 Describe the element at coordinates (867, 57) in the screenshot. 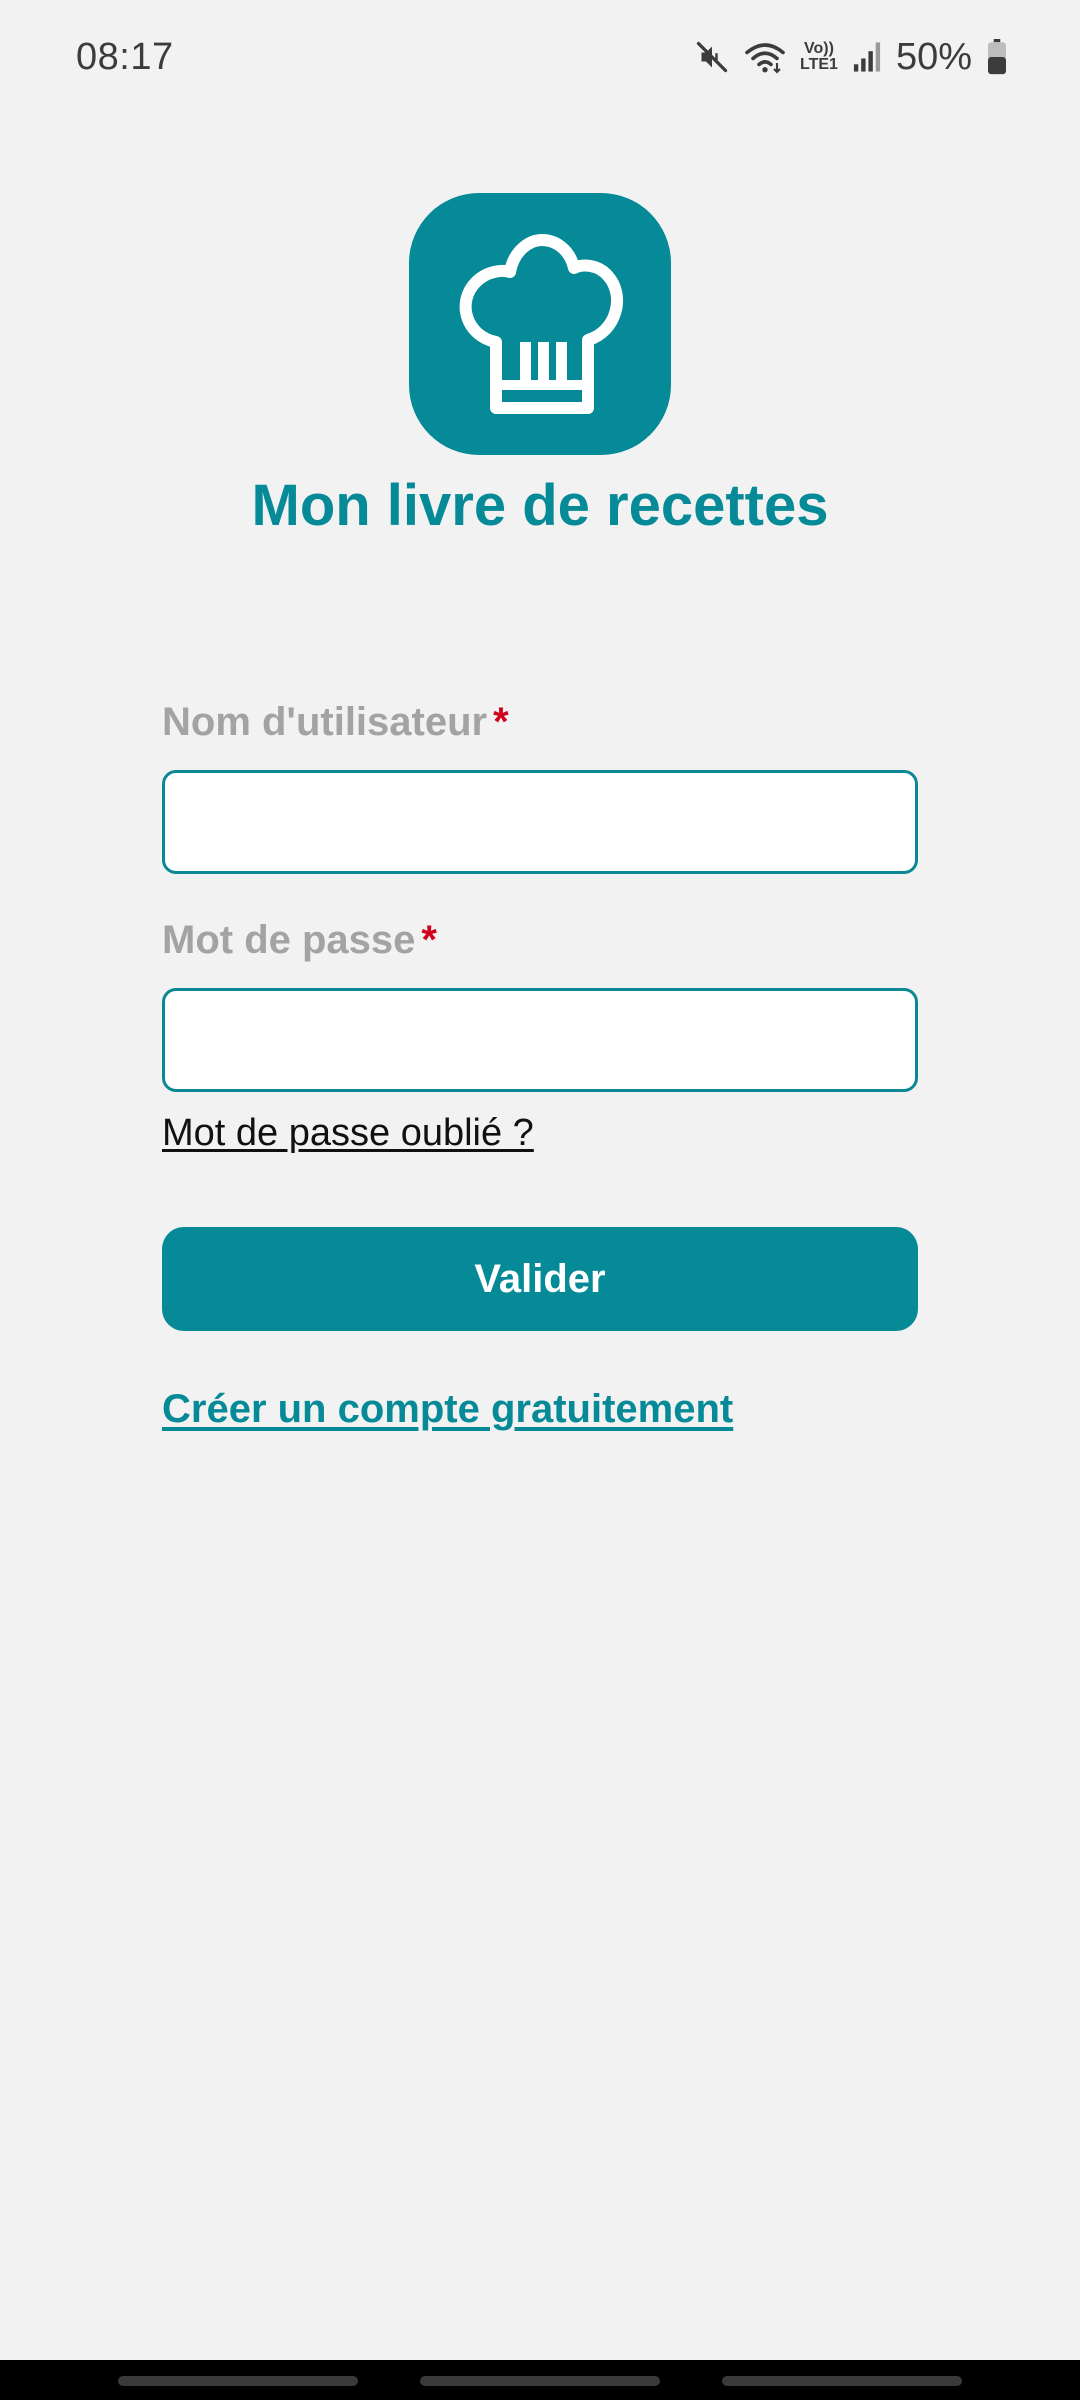

I see `signal-icon` at that location.